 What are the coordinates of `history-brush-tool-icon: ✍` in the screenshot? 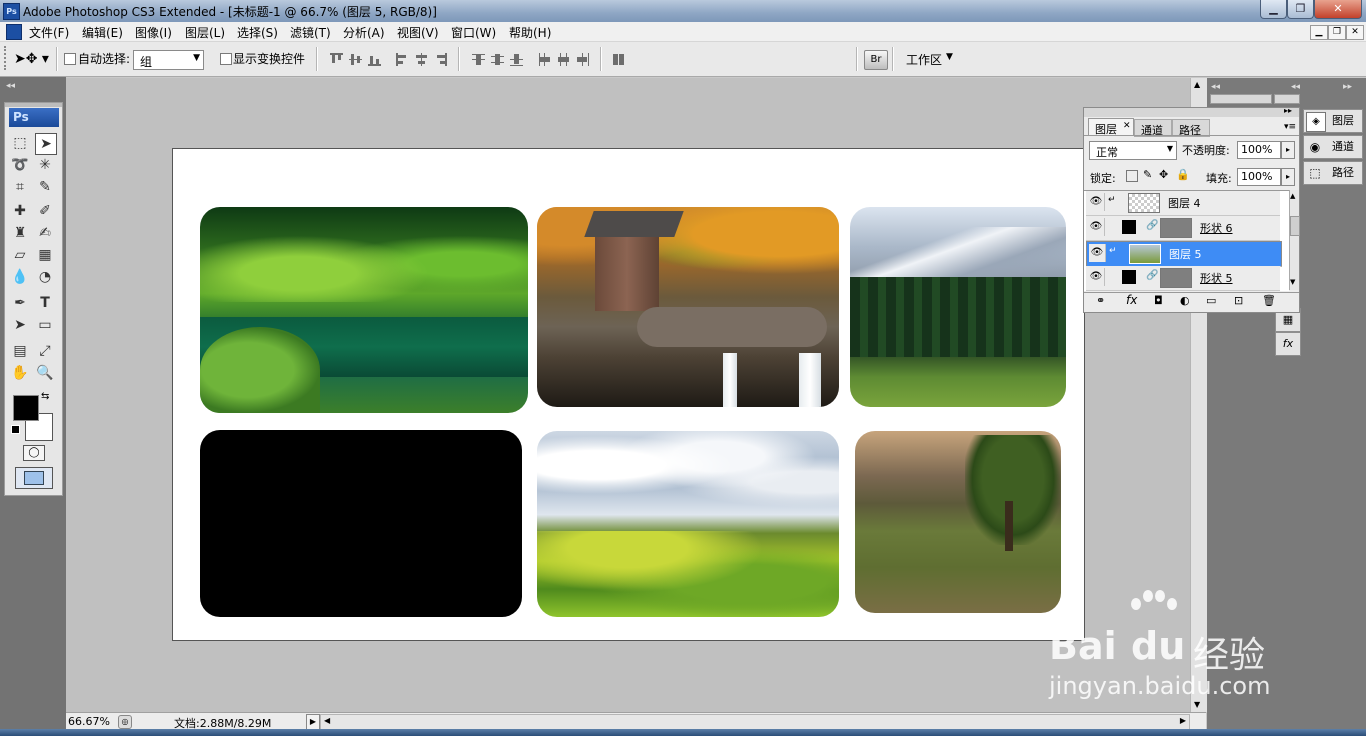 It's located at (45, 233).